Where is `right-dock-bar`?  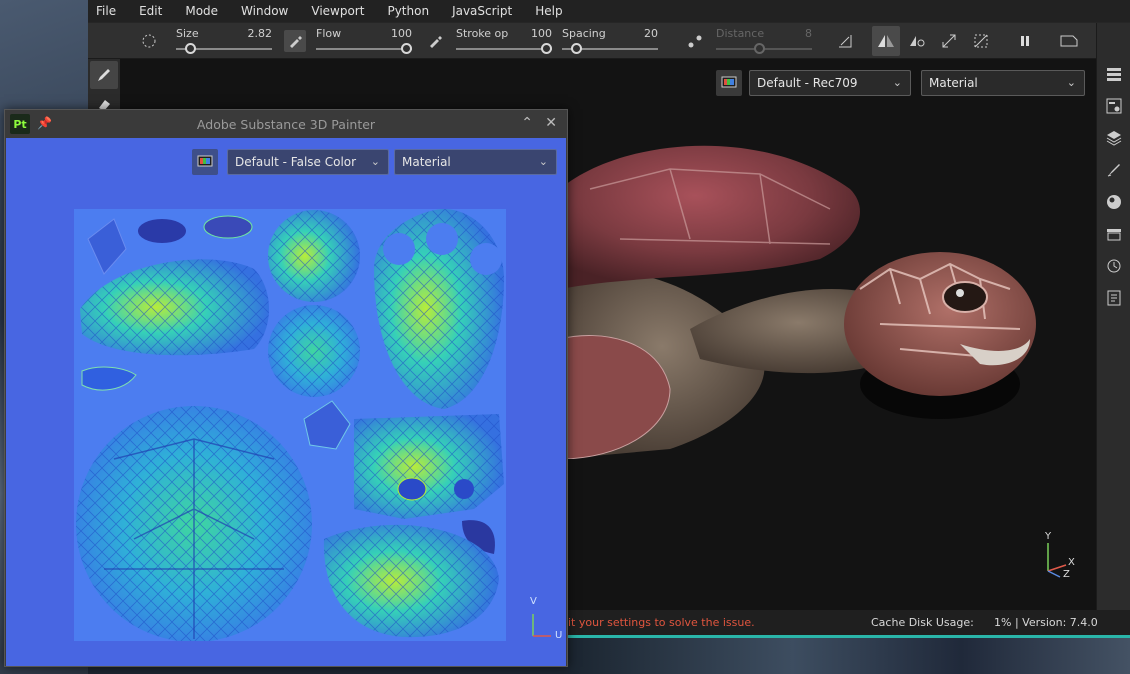
right-dock-bar is located at coordinates (1113, 316).